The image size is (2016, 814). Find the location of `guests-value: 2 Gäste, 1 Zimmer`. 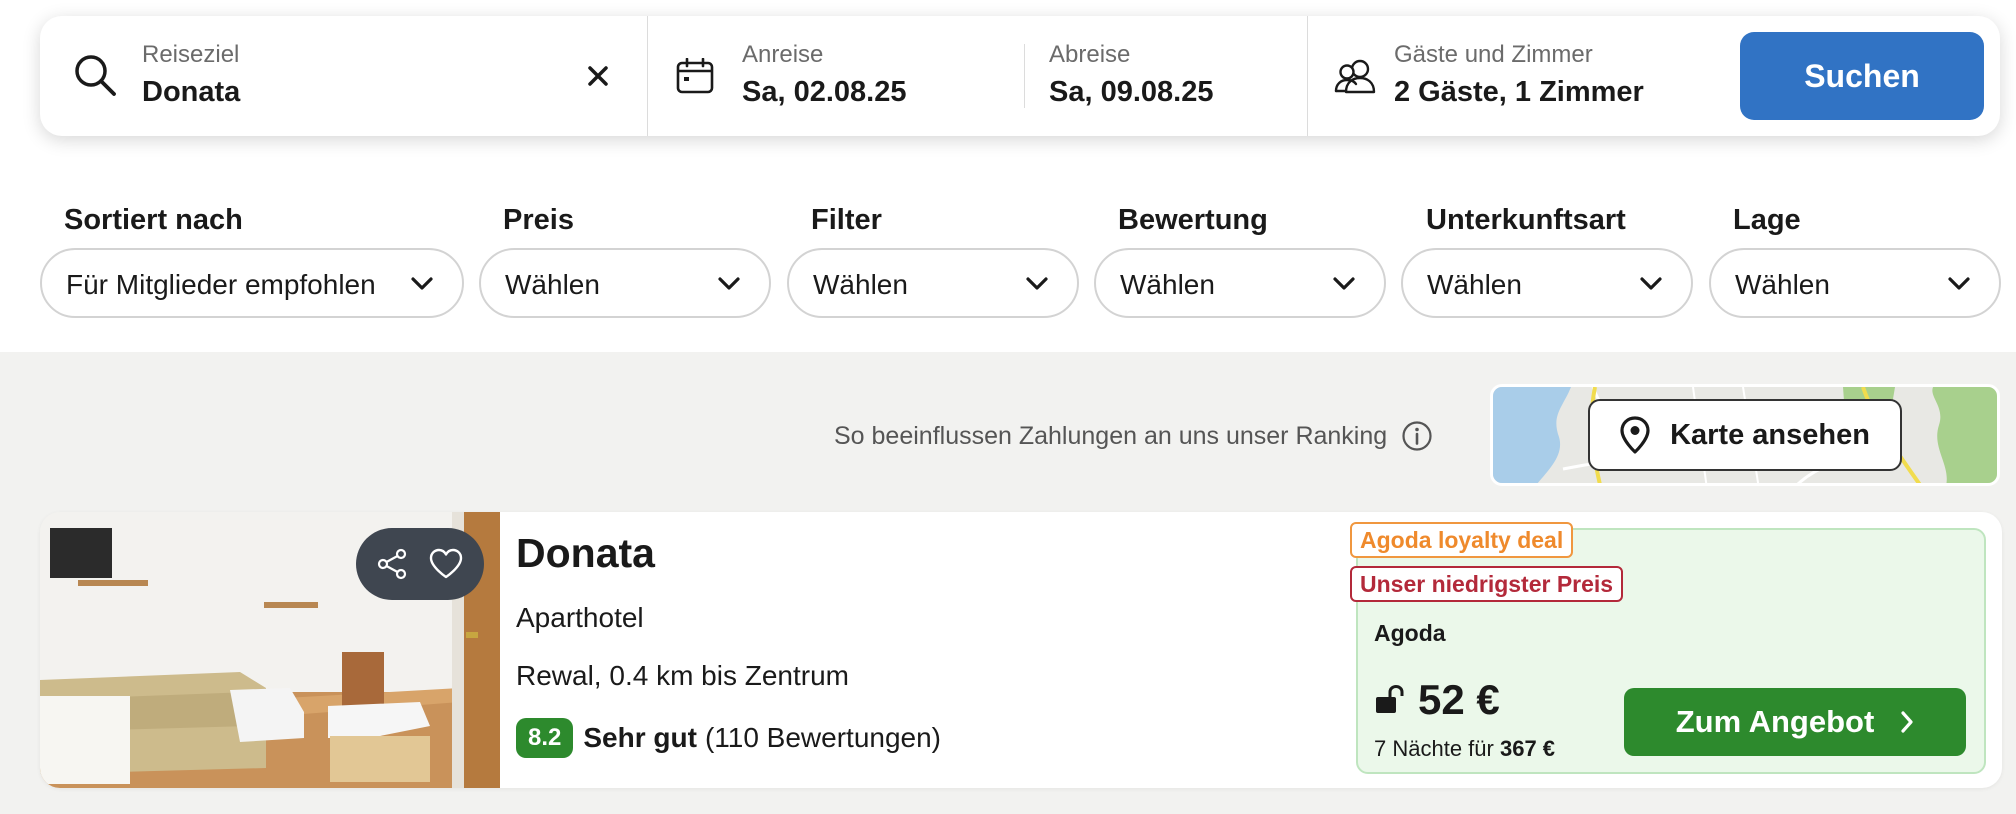

guests-value: 2 Gäste, 1 Zimmer is located at coordinates (1519, 92).